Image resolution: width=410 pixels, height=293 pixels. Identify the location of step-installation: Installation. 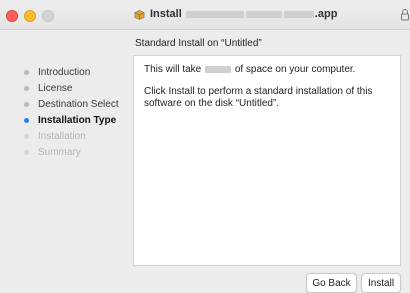
(78, 136).